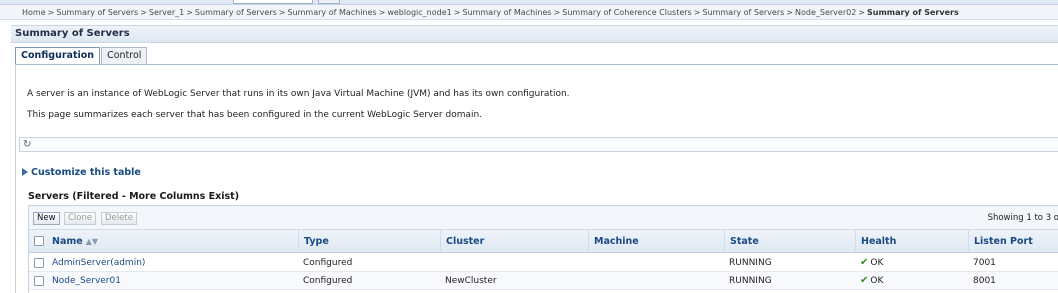 This screenshot has height=293, width=1058. Describe the element at coordinates (124, 56) in the screenshot. I see `tab-control: Control` at that location.